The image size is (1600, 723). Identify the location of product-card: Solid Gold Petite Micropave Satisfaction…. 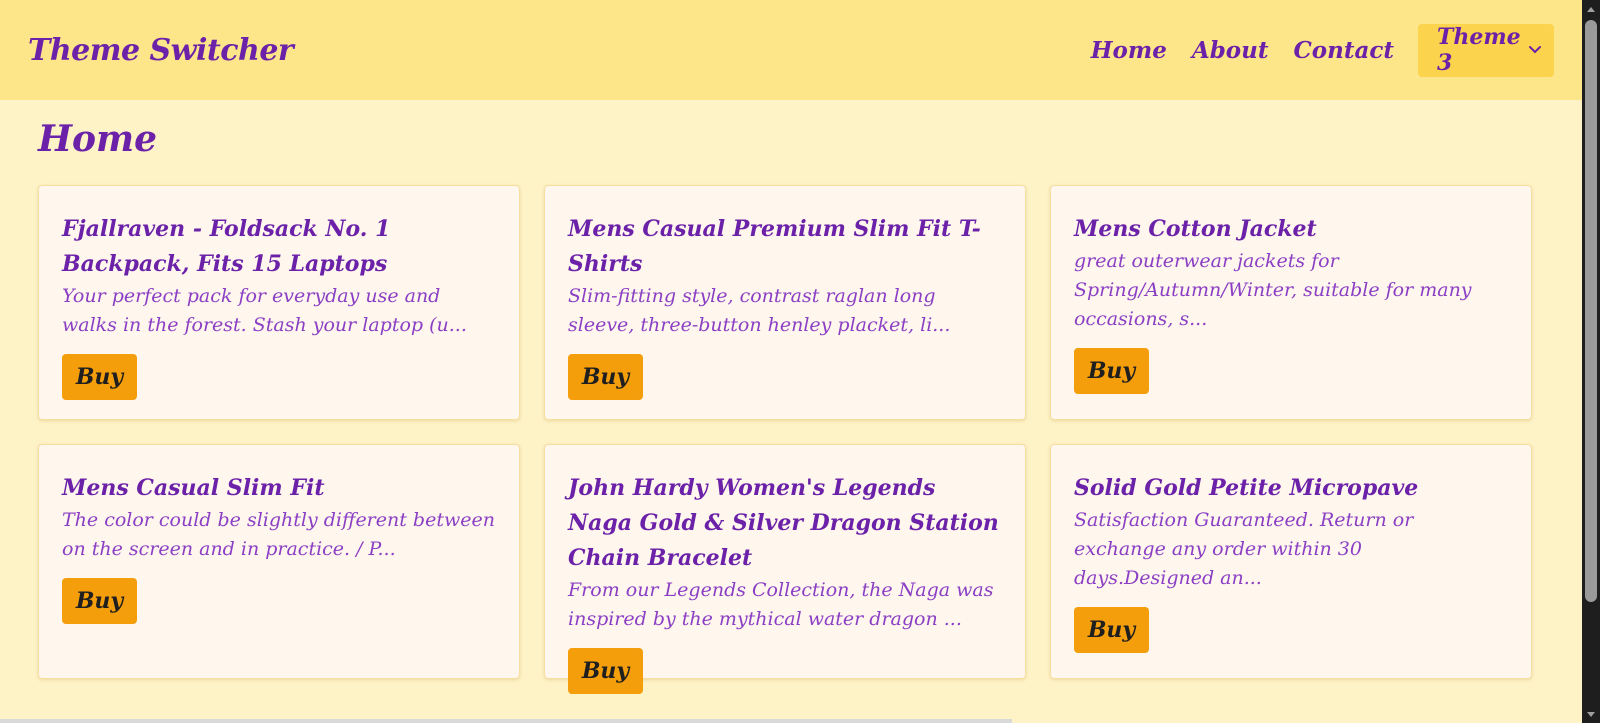
(1291, 561).